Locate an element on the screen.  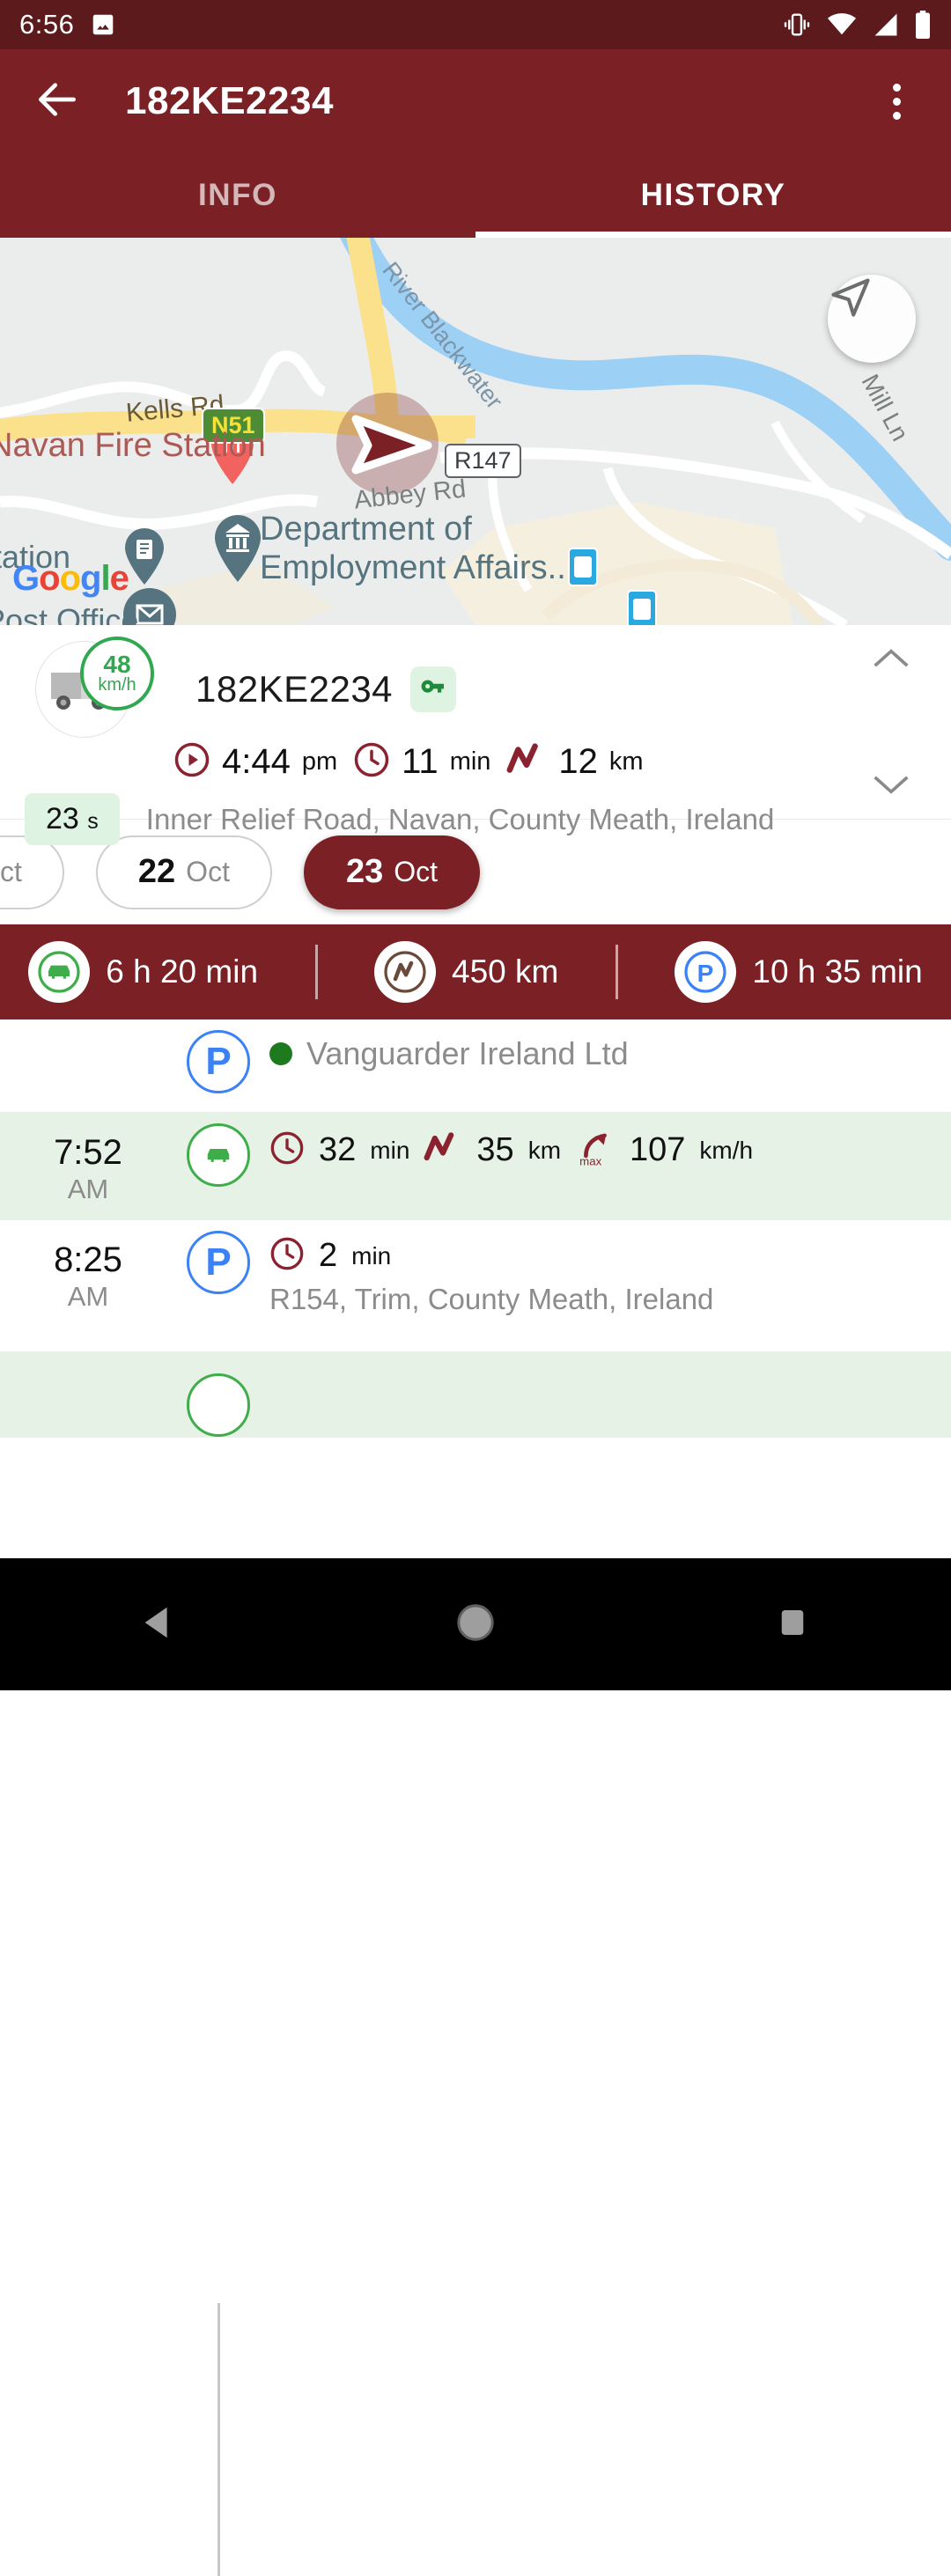
cellular-signal-icon is located at coordinates (886, 25).